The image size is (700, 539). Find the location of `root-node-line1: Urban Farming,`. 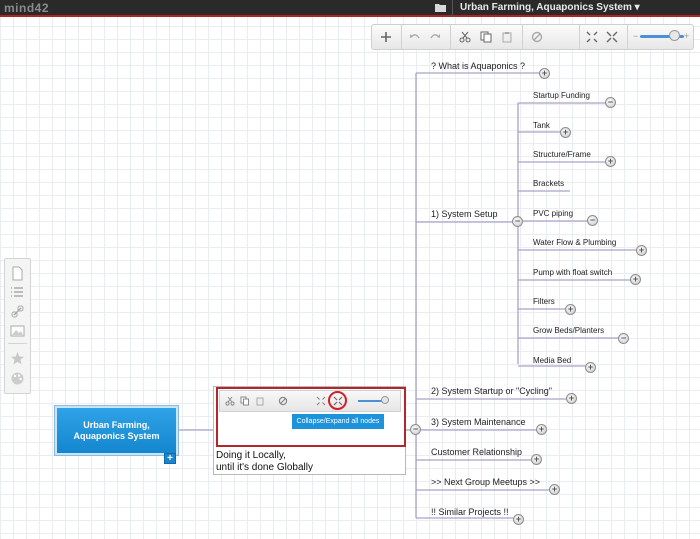

root-node-line1: Urban Farming, is located at coordinates (116, 424).